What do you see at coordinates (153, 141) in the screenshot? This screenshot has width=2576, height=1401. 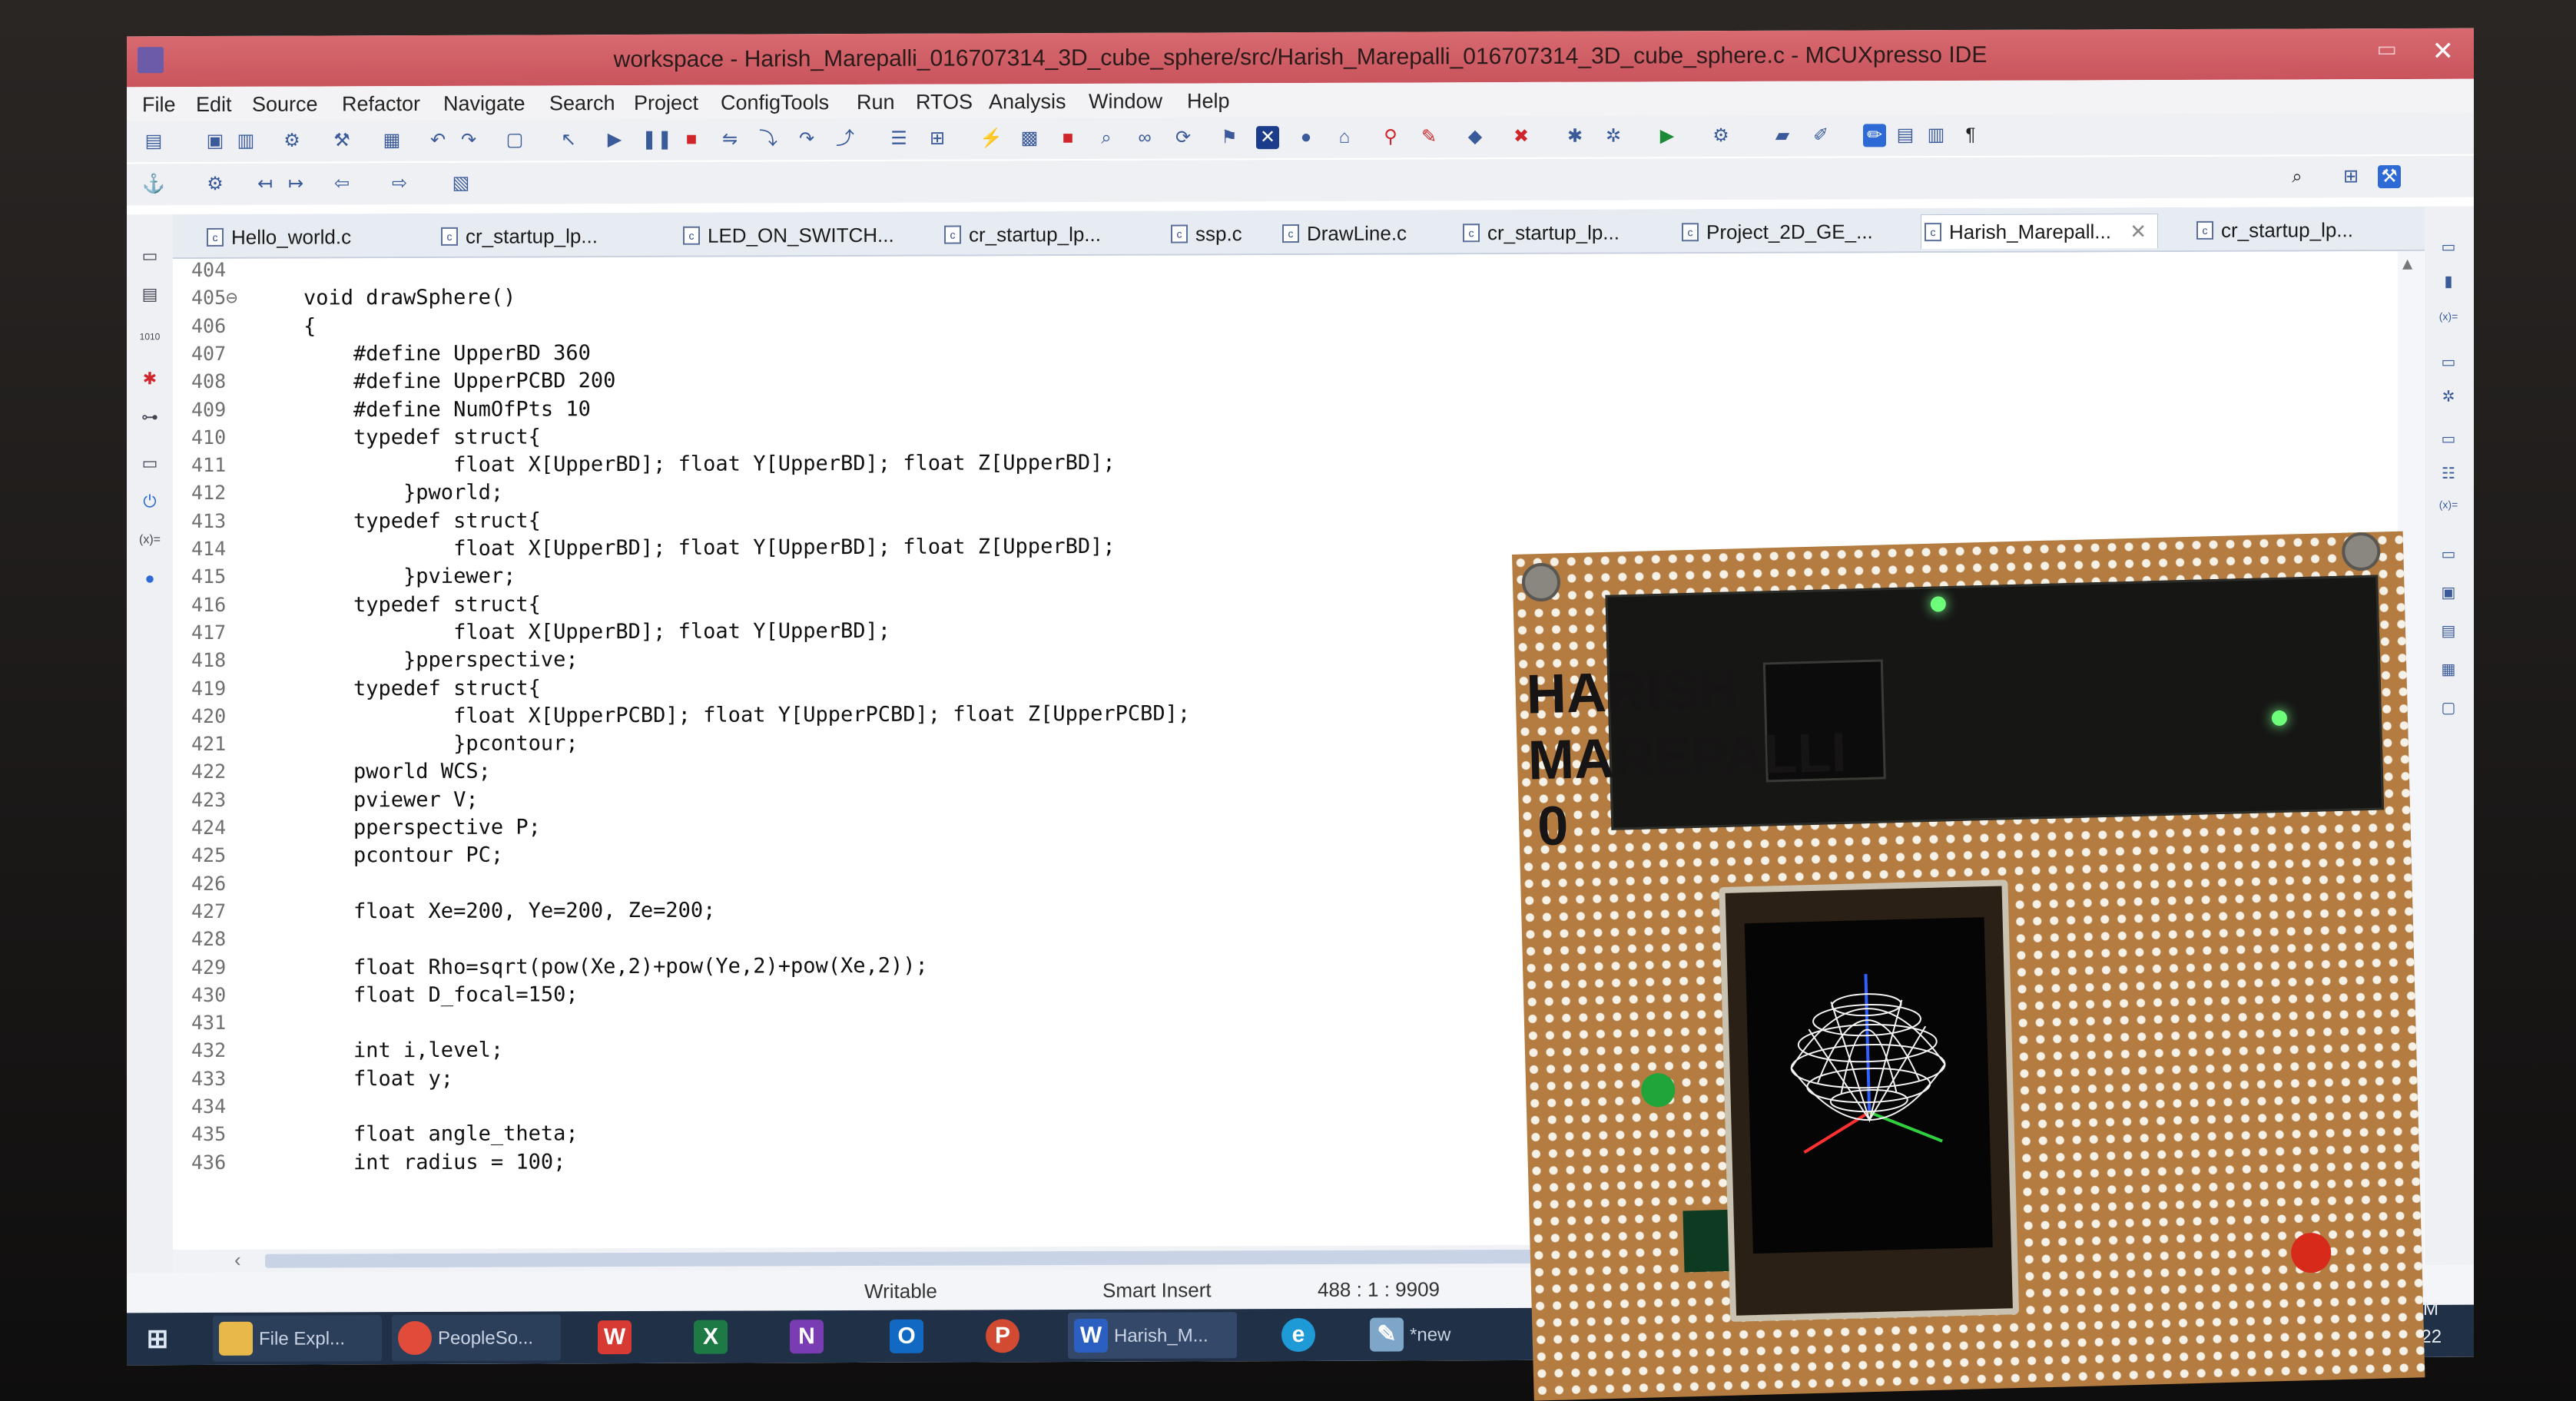 I see `new-icon: ▤` at bounding box center [153, 141].